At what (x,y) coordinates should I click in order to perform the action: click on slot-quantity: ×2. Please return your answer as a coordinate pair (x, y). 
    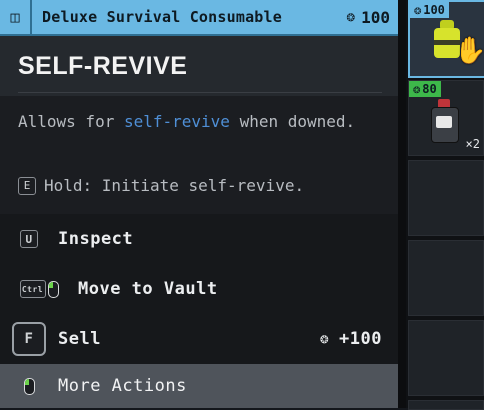
    Looking at the image, I should click on (472, 144).